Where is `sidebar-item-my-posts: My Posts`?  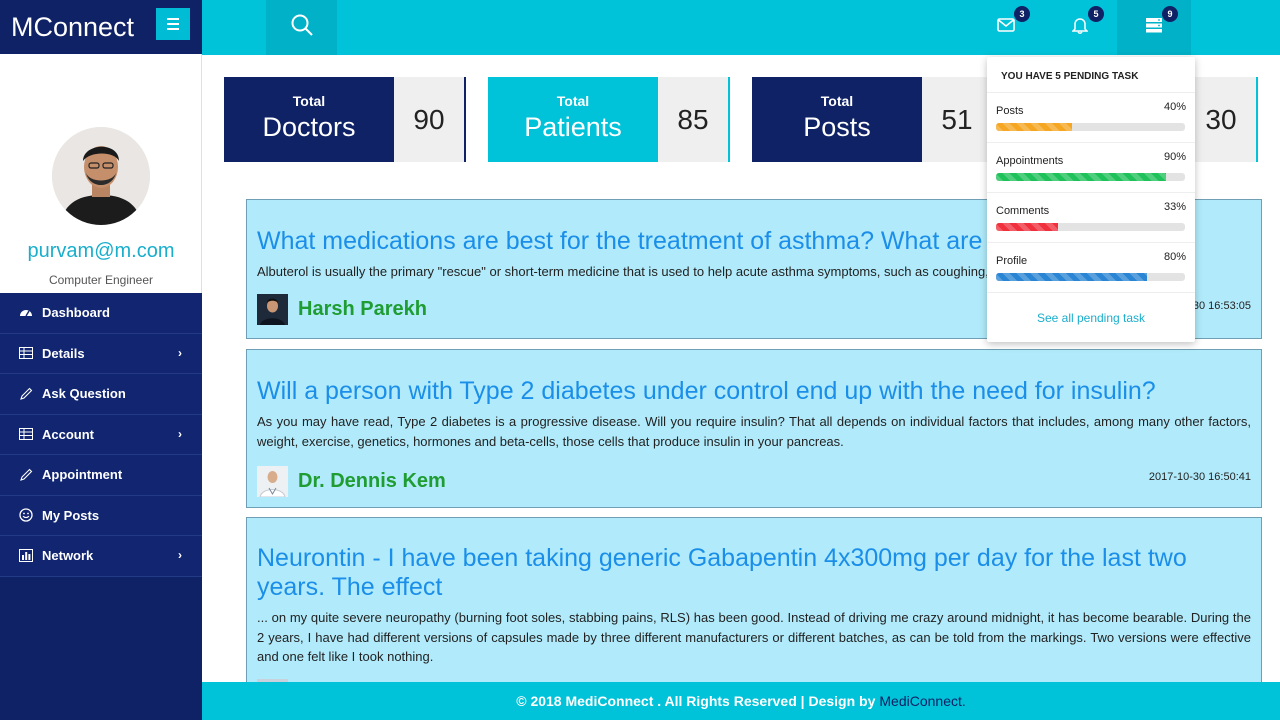 sidebar-item-my-posts: My Posts is located at coordinates (101, 515).